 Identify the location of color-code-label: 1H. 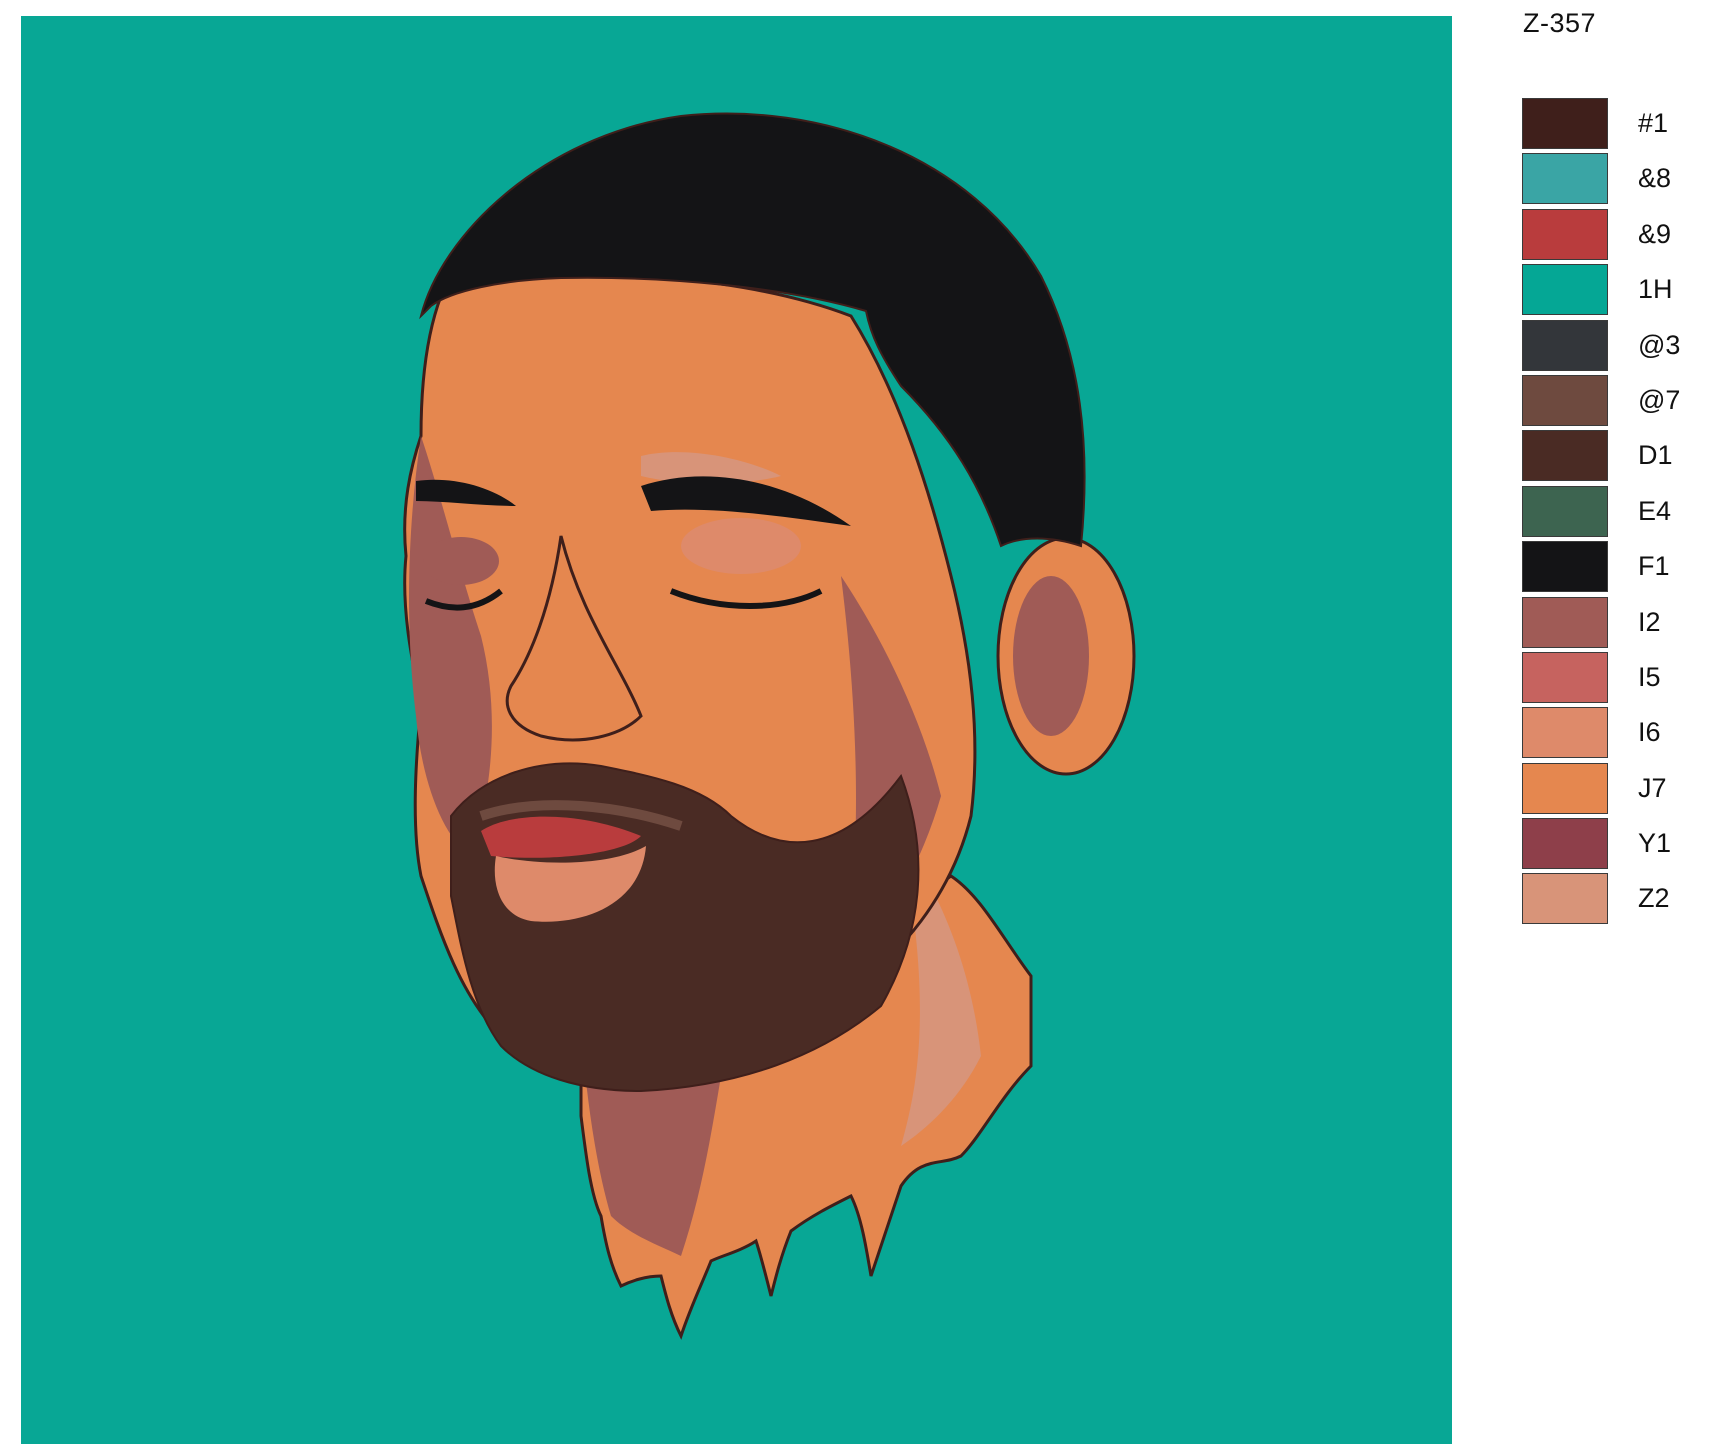
(1655, 289).